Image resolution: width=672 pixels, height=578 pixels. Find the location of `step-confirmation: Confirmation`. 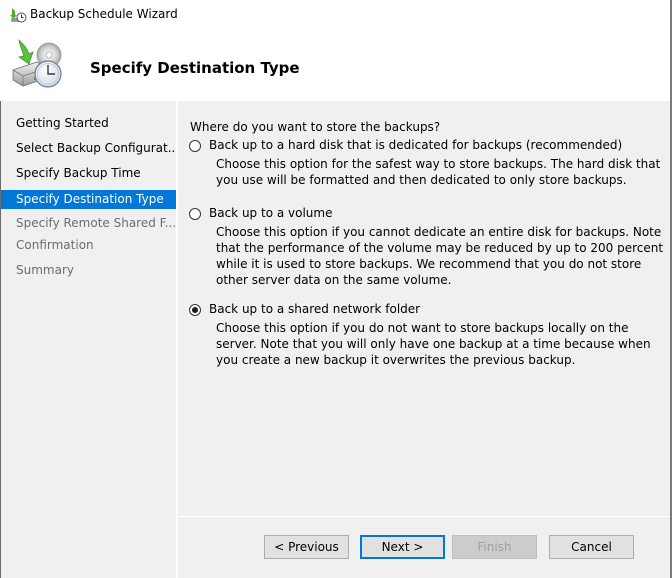

step-confirmation: Confirmation is located at coordinates (55, 245).